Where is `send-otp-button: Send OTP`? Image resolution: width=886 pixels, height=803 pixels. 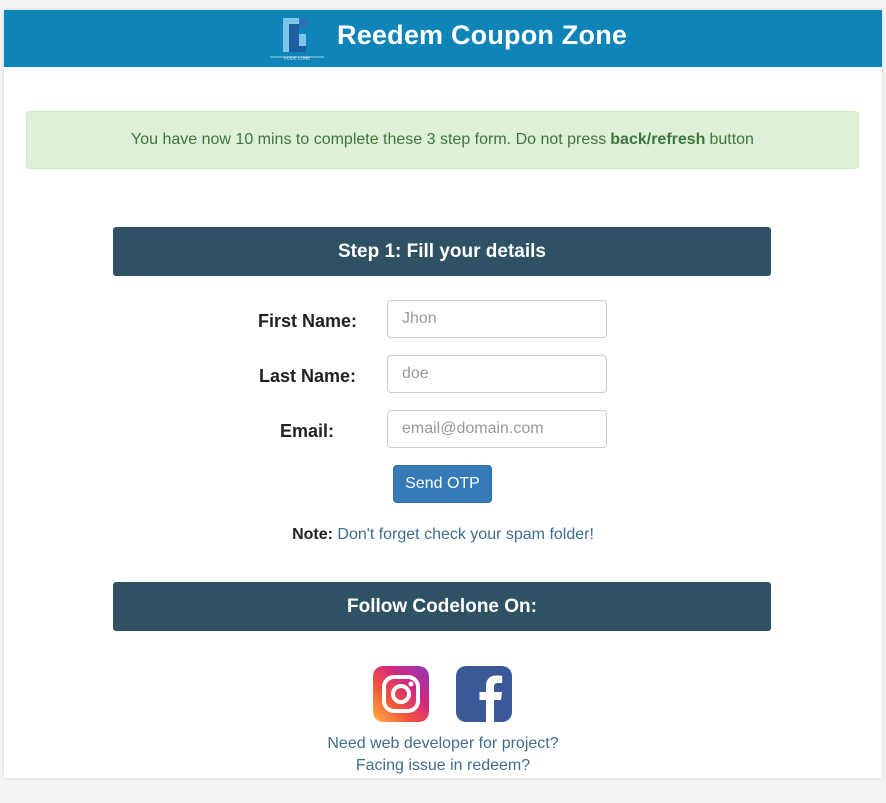
send-otp-button: Send OTP is located at coordinates (442, 484).